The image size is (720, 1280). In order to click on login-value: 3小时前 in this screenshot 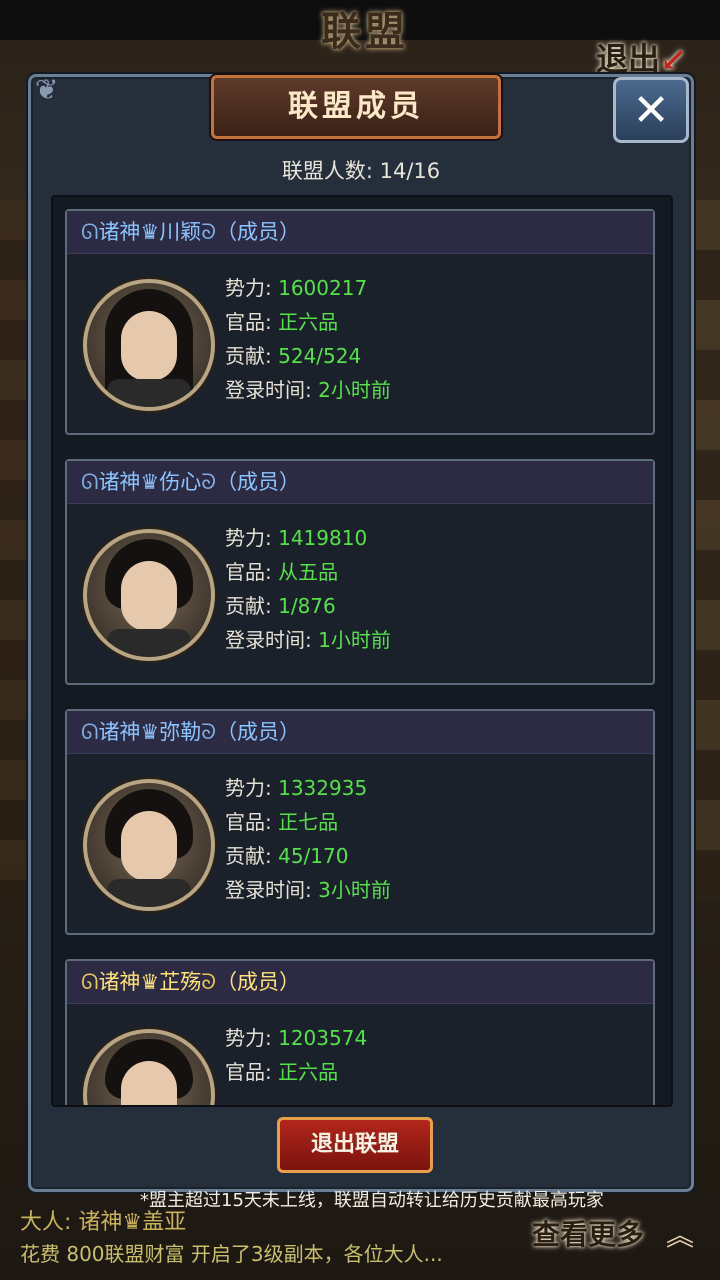, I will do `click(354, 890)`.